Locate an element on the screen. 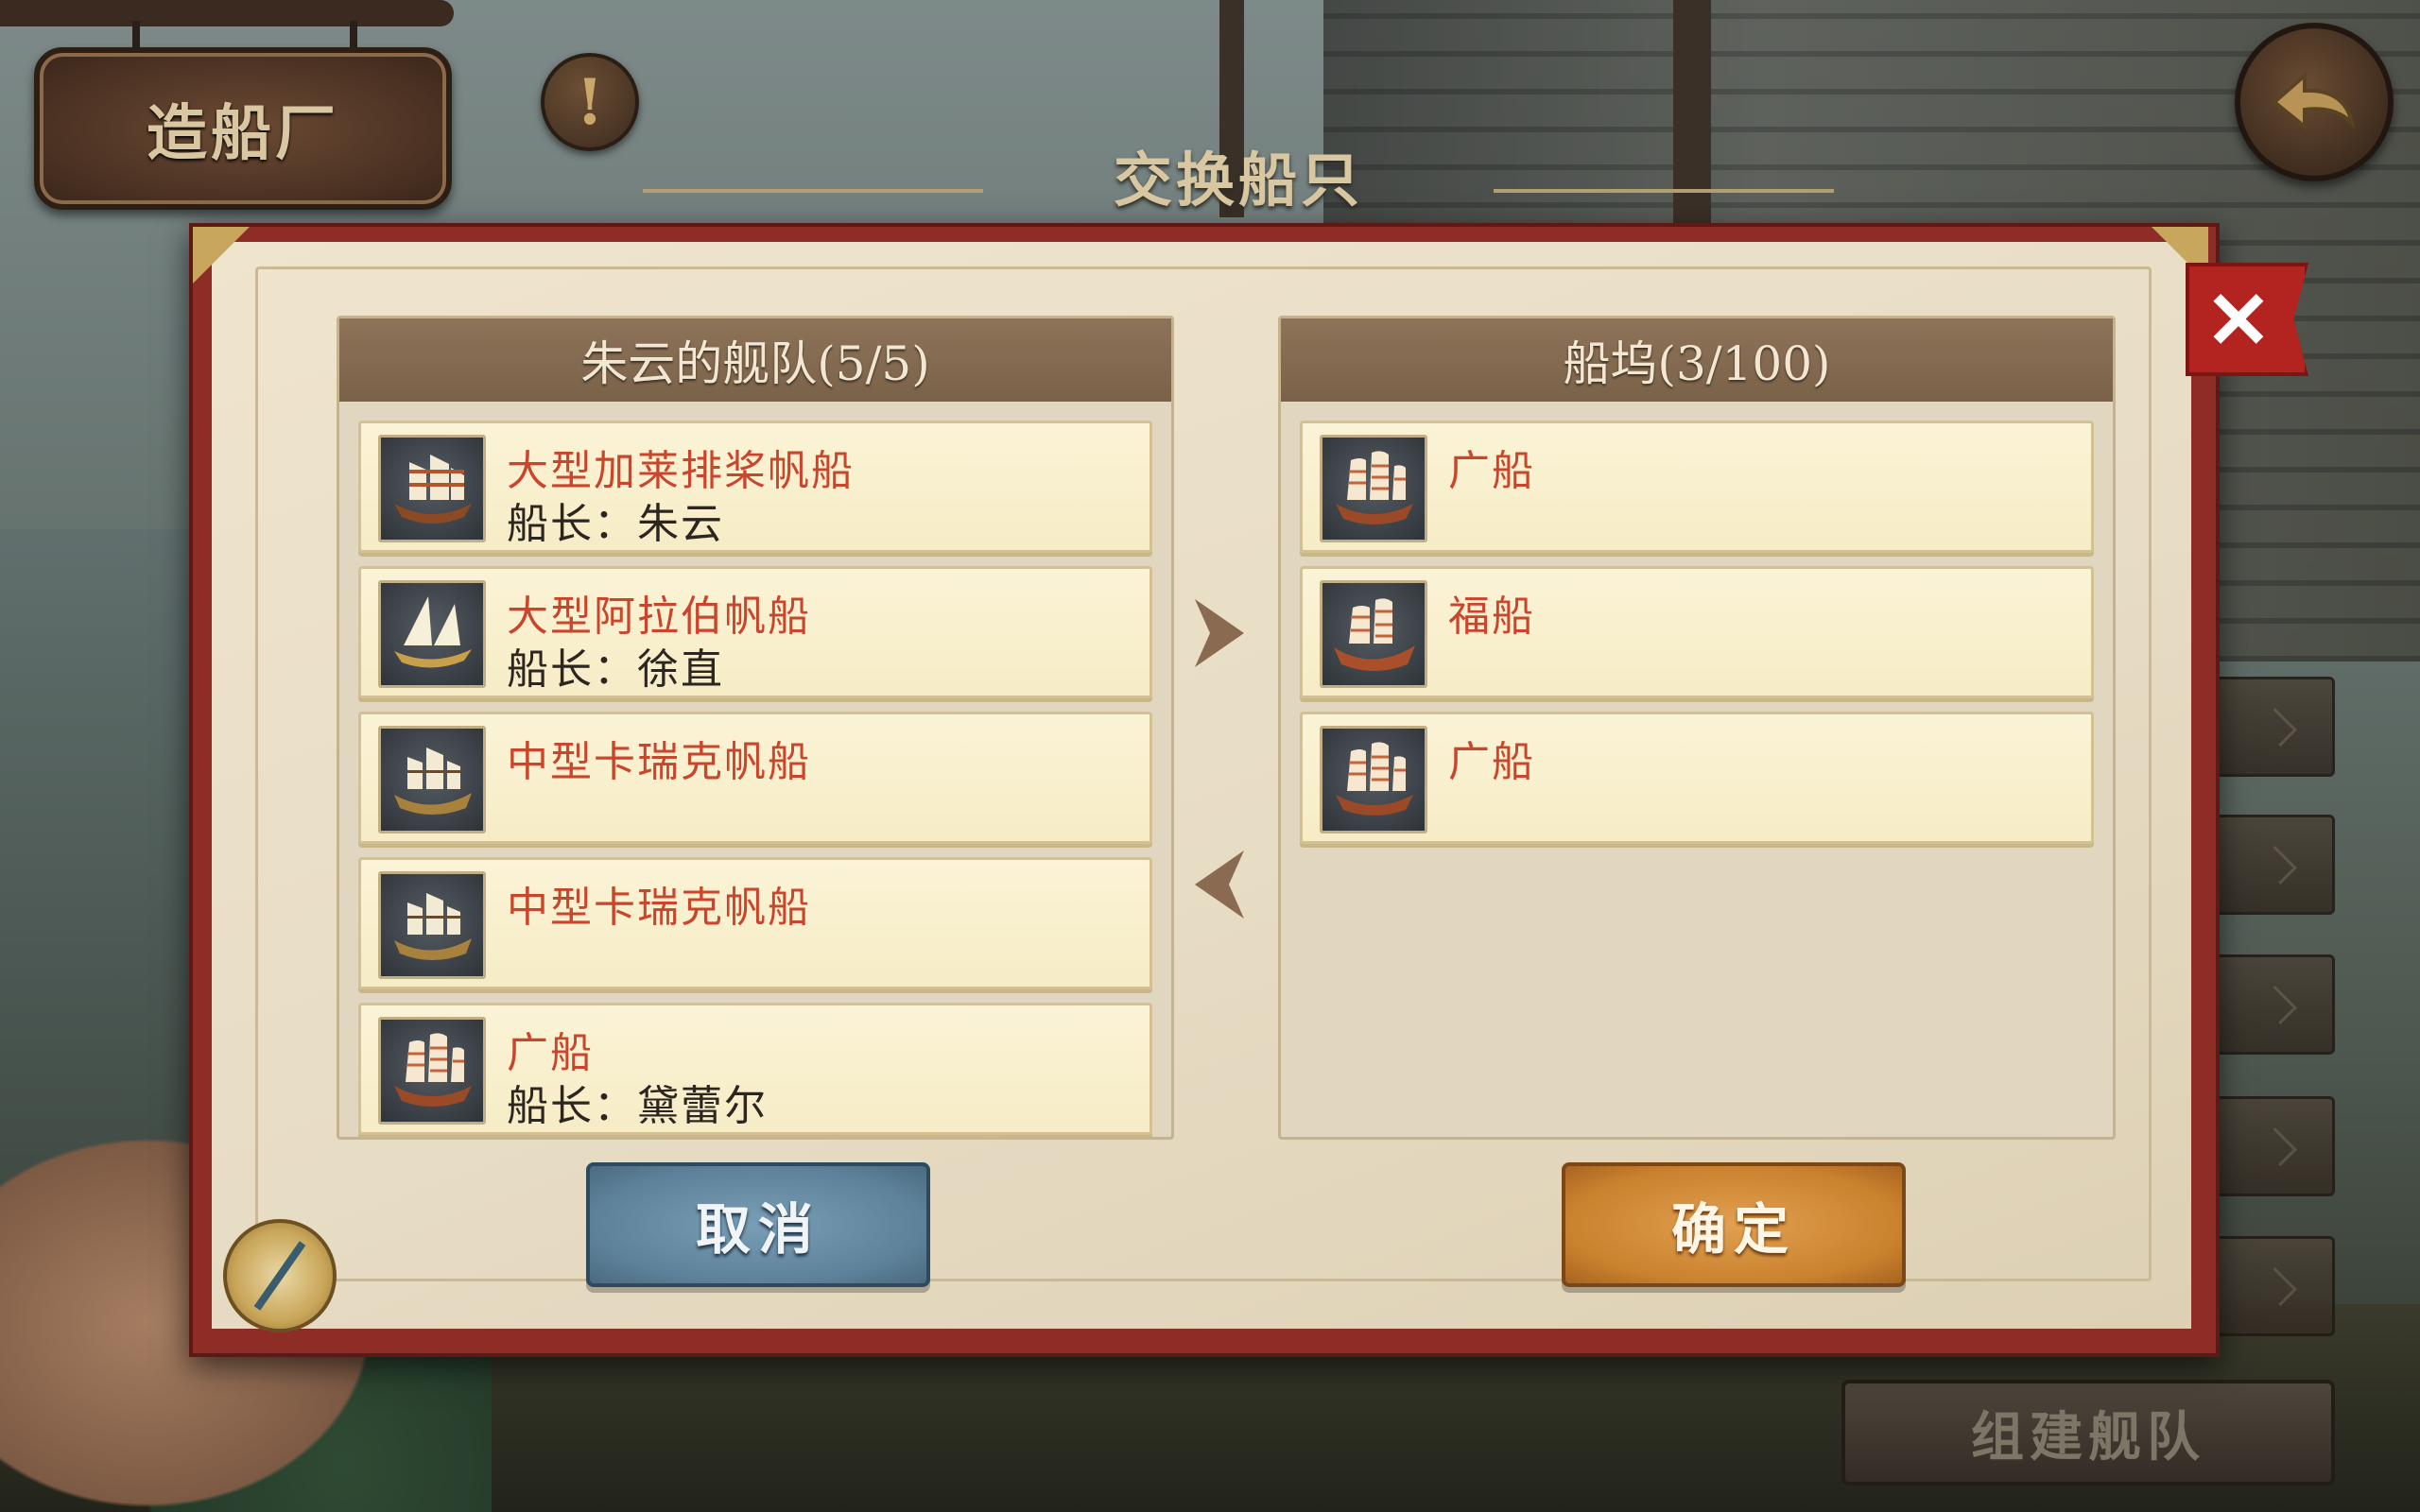 The image size is (2420, 1512). ship-captain: 船长：徐直 is located at coordinates (615, 669).